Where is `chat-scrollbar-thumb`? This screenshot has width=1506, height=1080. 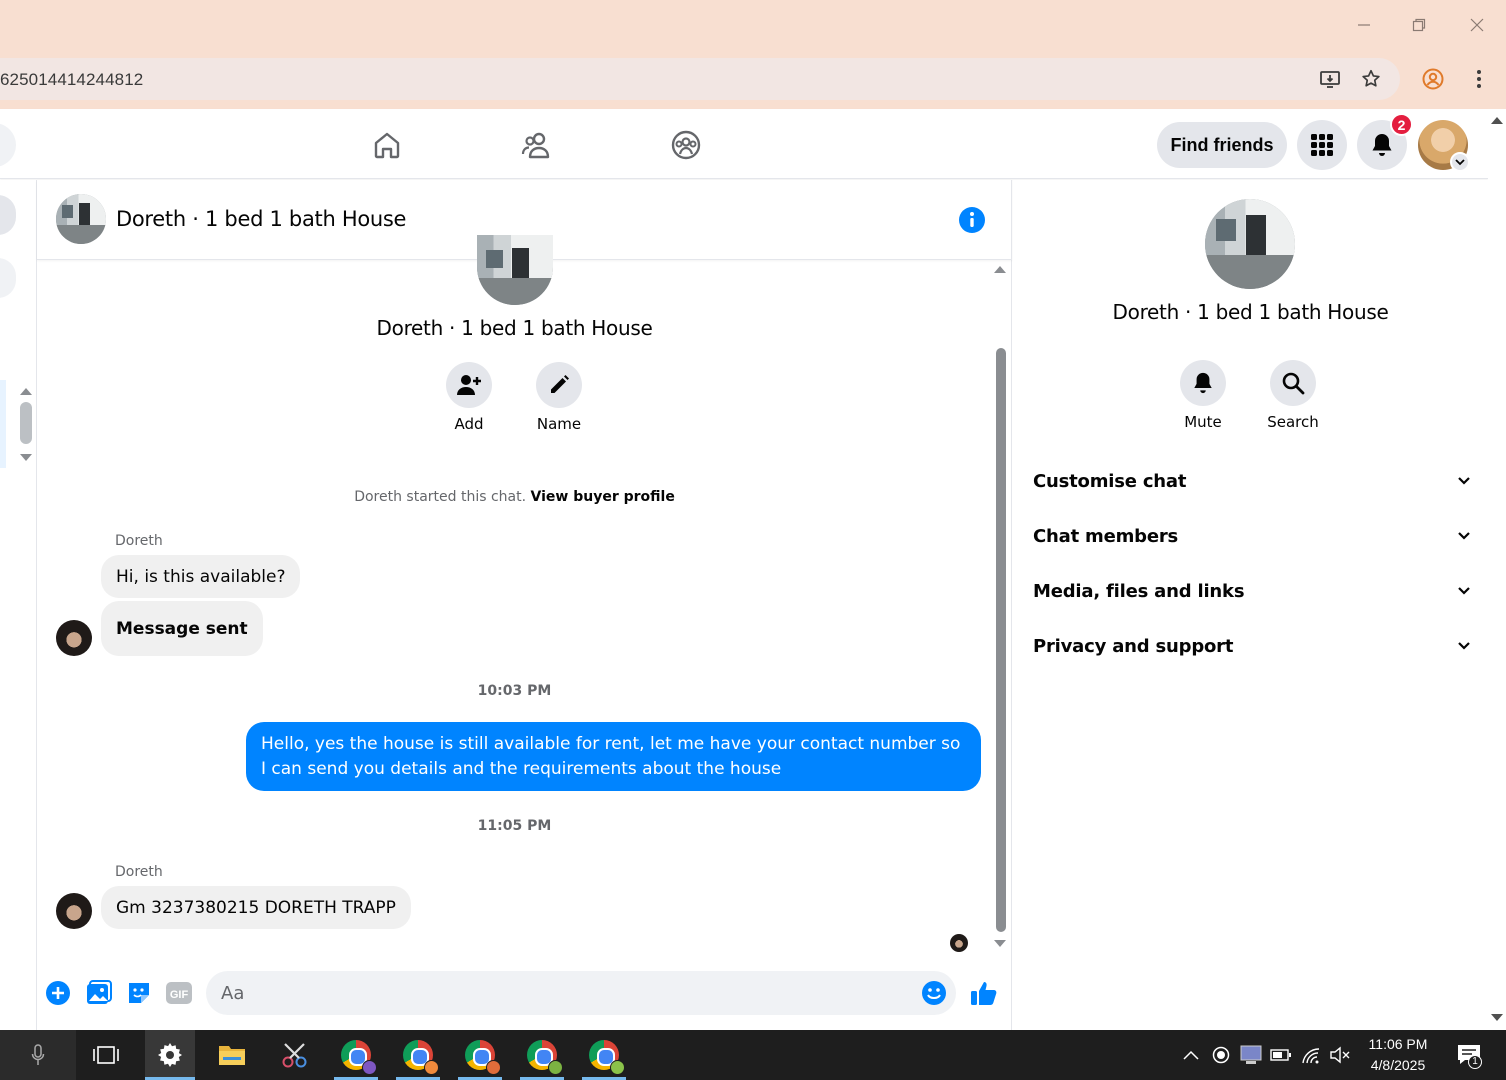
chat-scrollbar-thumb is located at coordinates (1001, 640).